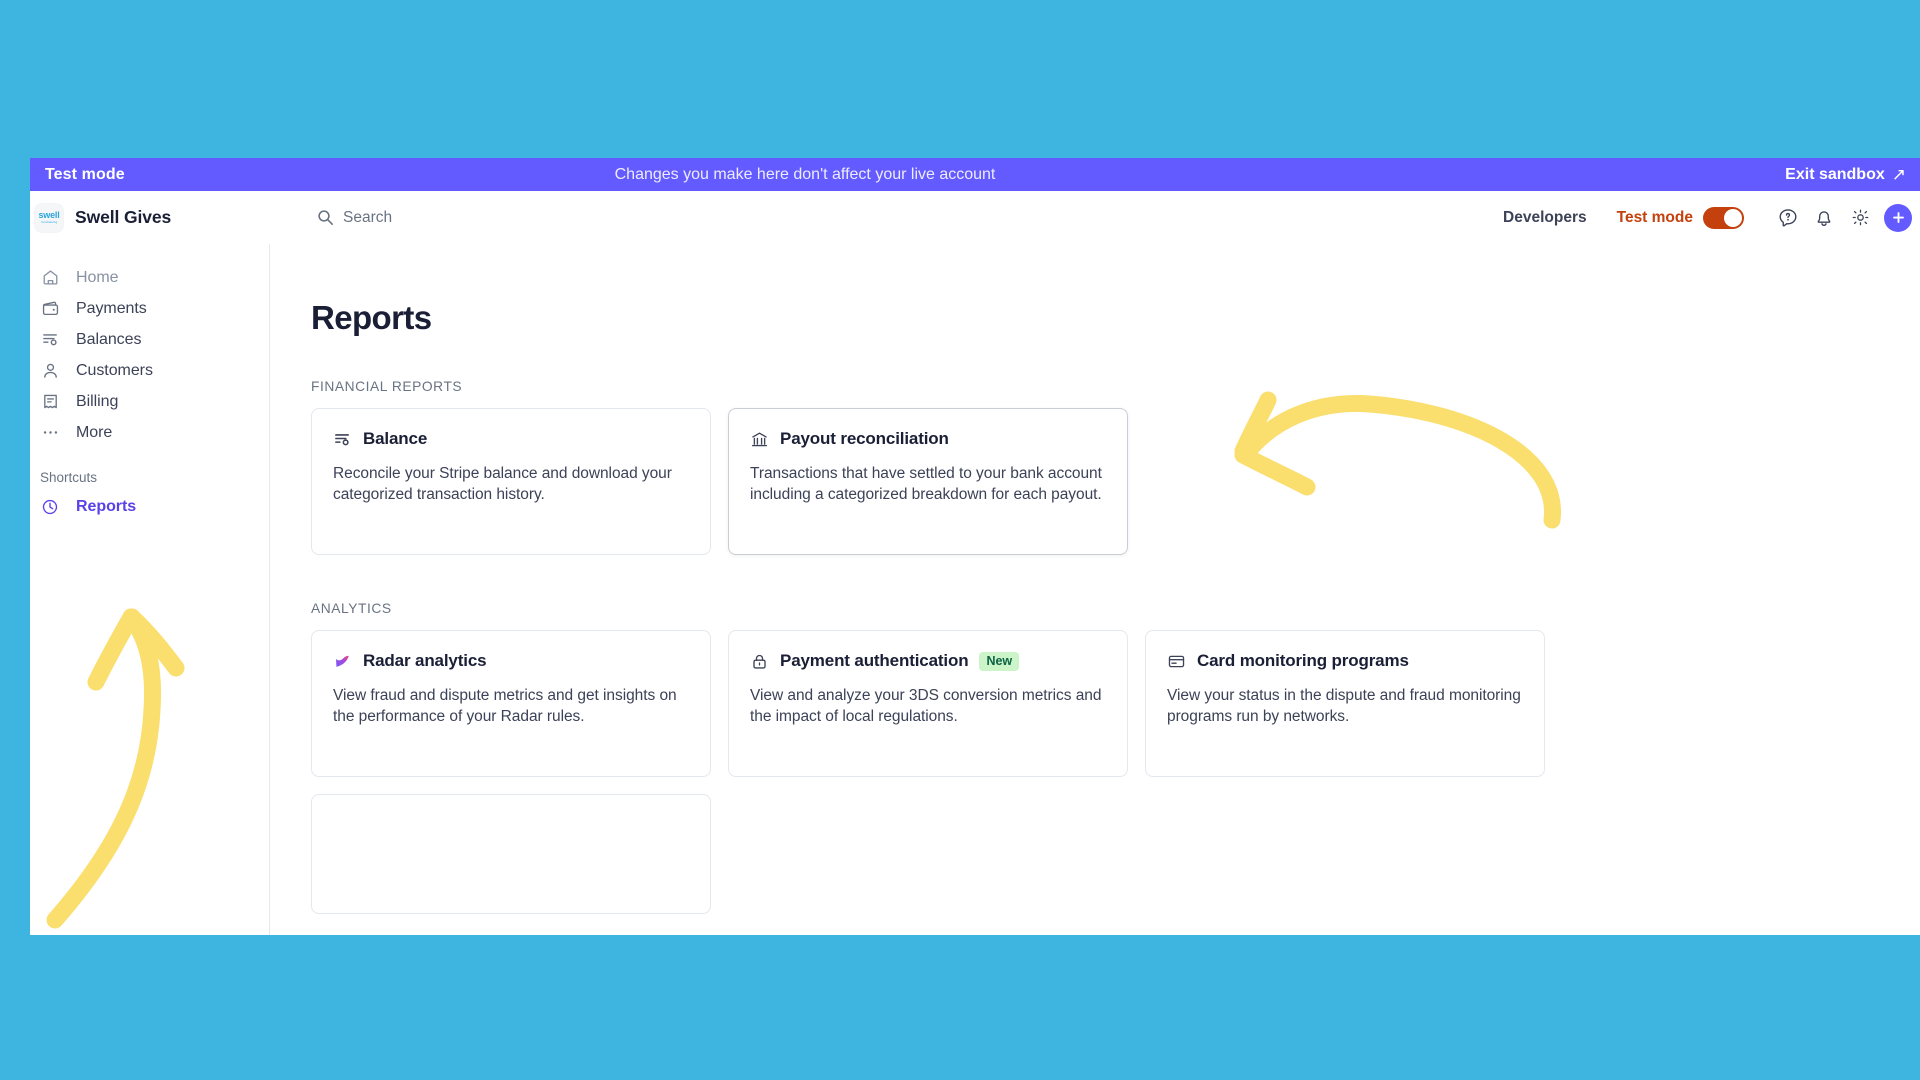  I want to click on sidebar-item-label: Customers, so click(114, 370).